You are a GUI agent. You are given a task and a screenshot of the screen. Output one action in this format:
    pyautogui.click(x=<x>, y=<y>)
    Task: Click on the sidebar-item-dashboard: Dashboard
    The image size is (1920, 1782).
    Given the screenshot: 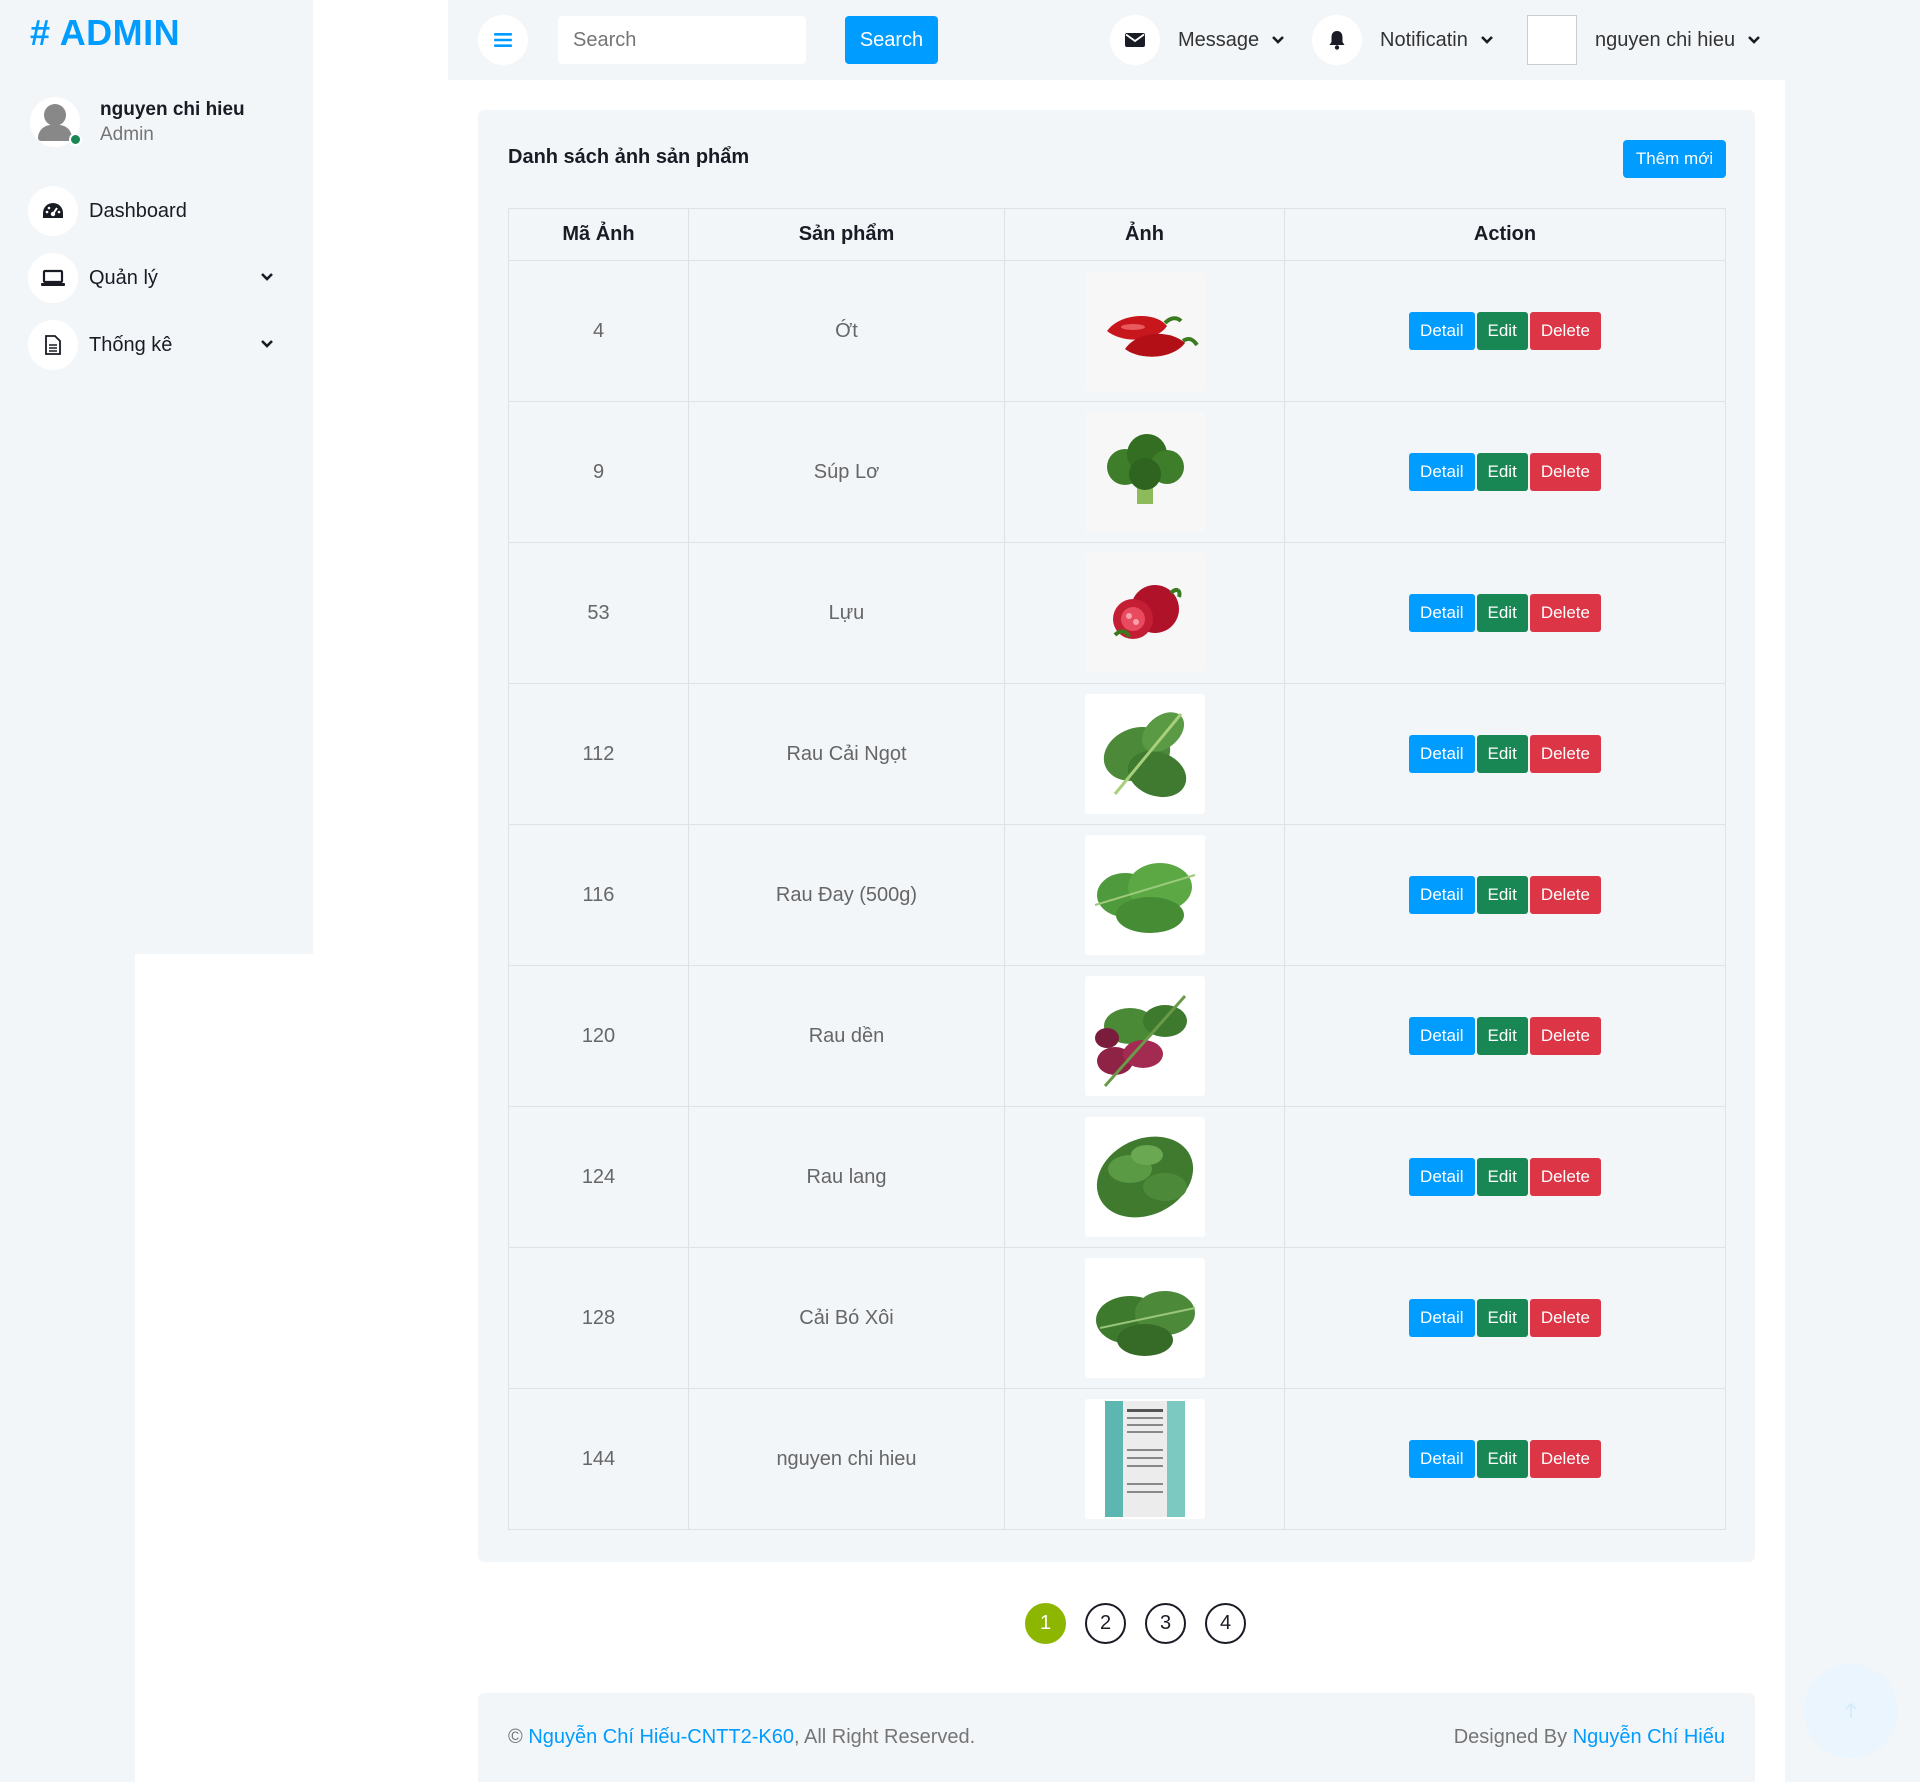 What is the action you would take?
    pyautogui.click(x=153, y=211)
    